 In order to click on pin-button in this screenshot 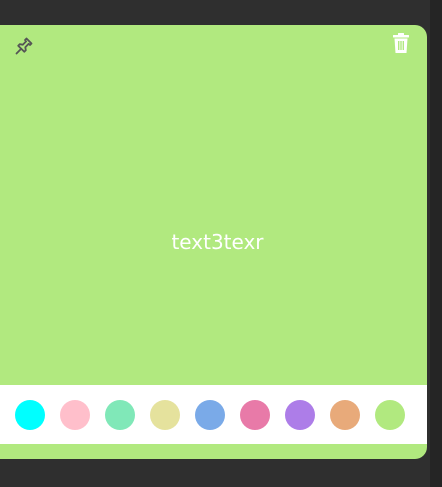, I will do `click(24, 48)`.